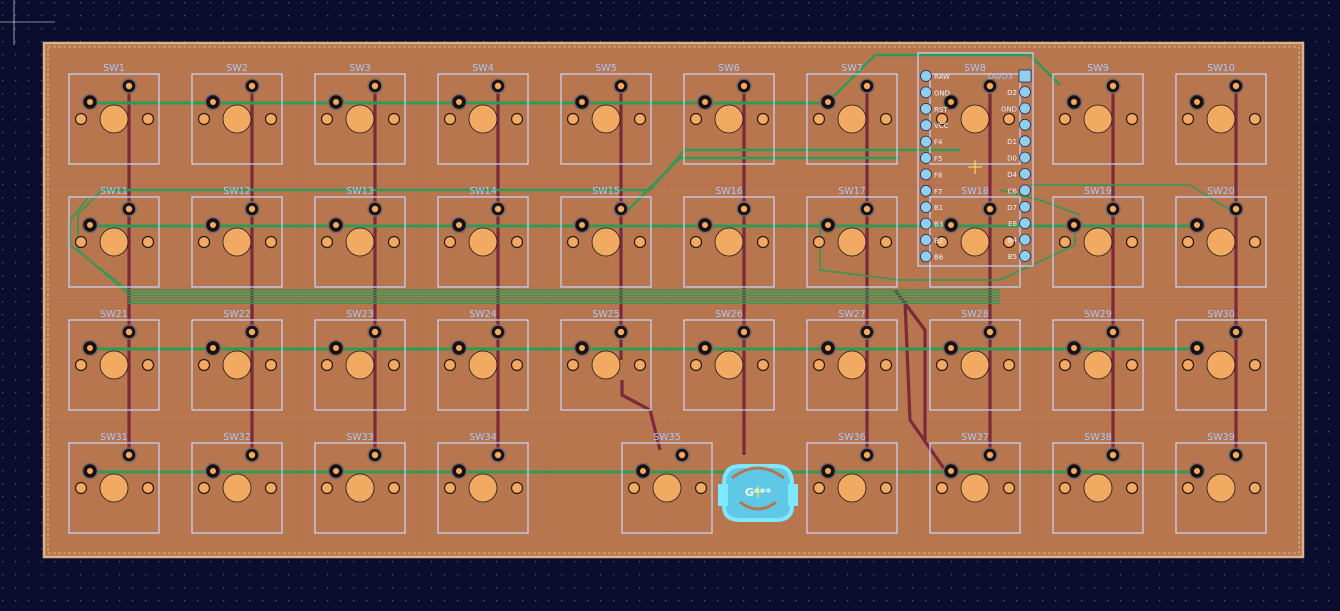  Describe the element at coordinates (237, 437) in the screenshot. I see `switch-label: SW32` at that location.